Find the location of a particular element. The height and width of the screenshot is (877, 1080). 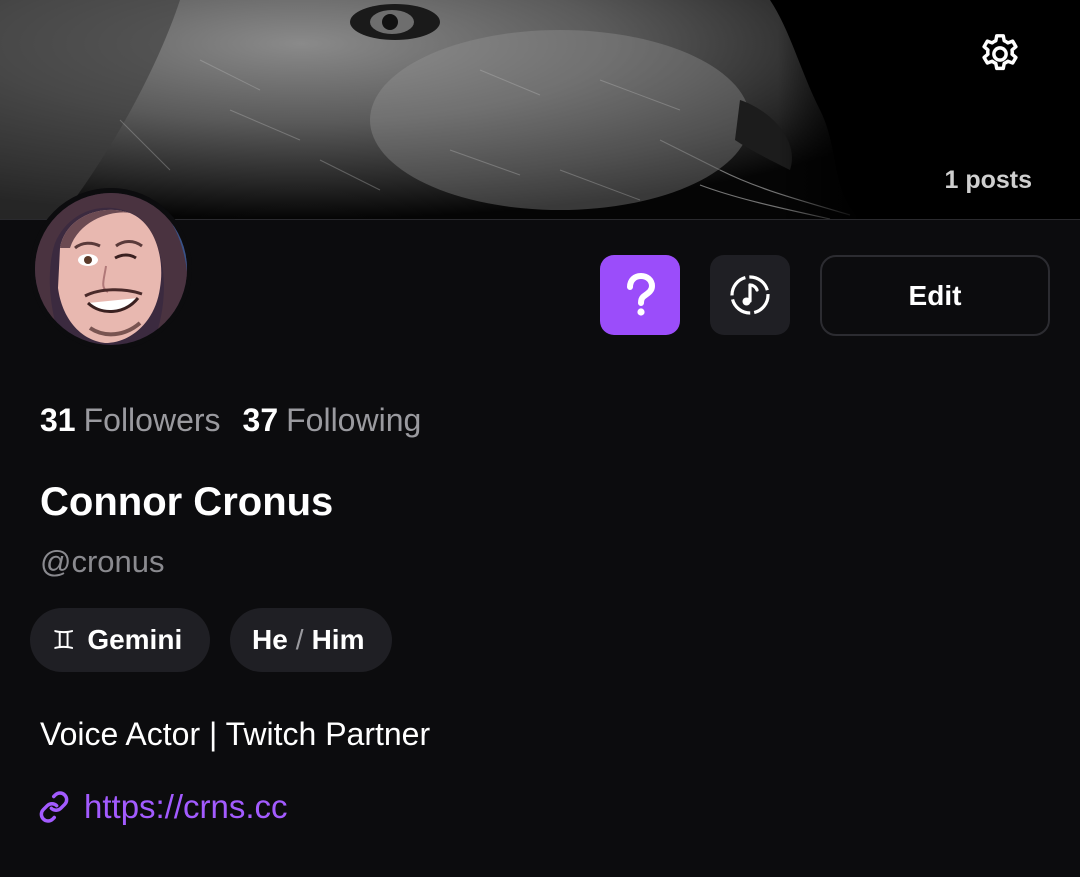

profile-link-text: https://crns.cc is located at coordinates (186, 806).